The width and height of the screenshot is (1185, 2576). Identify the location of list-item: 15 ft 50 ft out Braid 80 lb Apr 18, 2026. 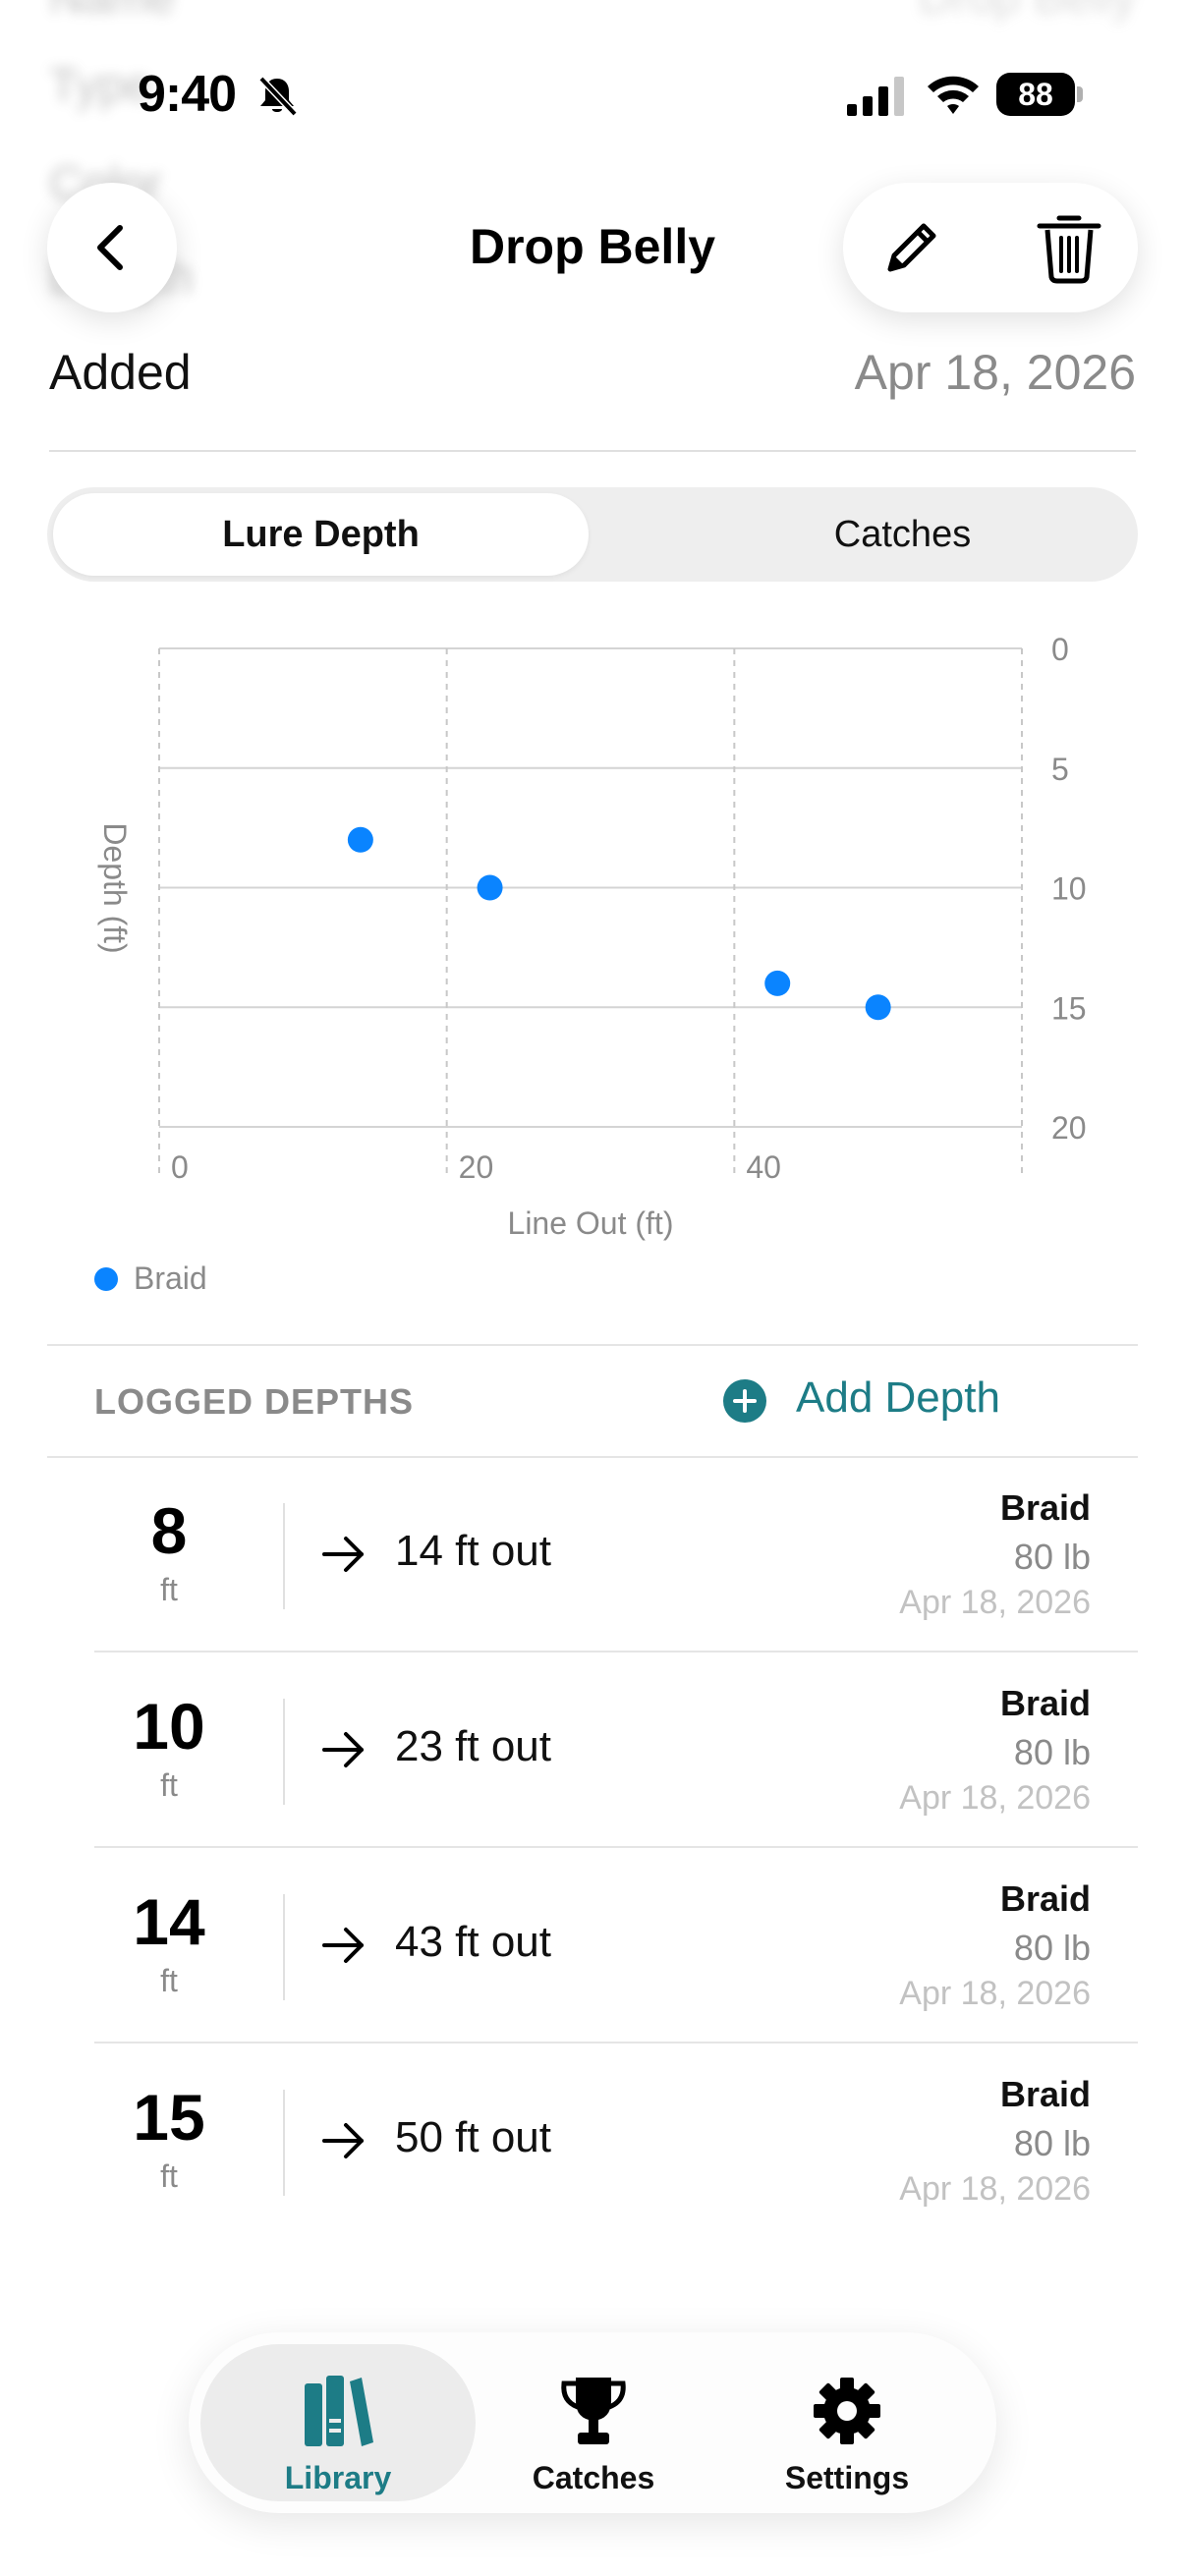
(616, 2141).